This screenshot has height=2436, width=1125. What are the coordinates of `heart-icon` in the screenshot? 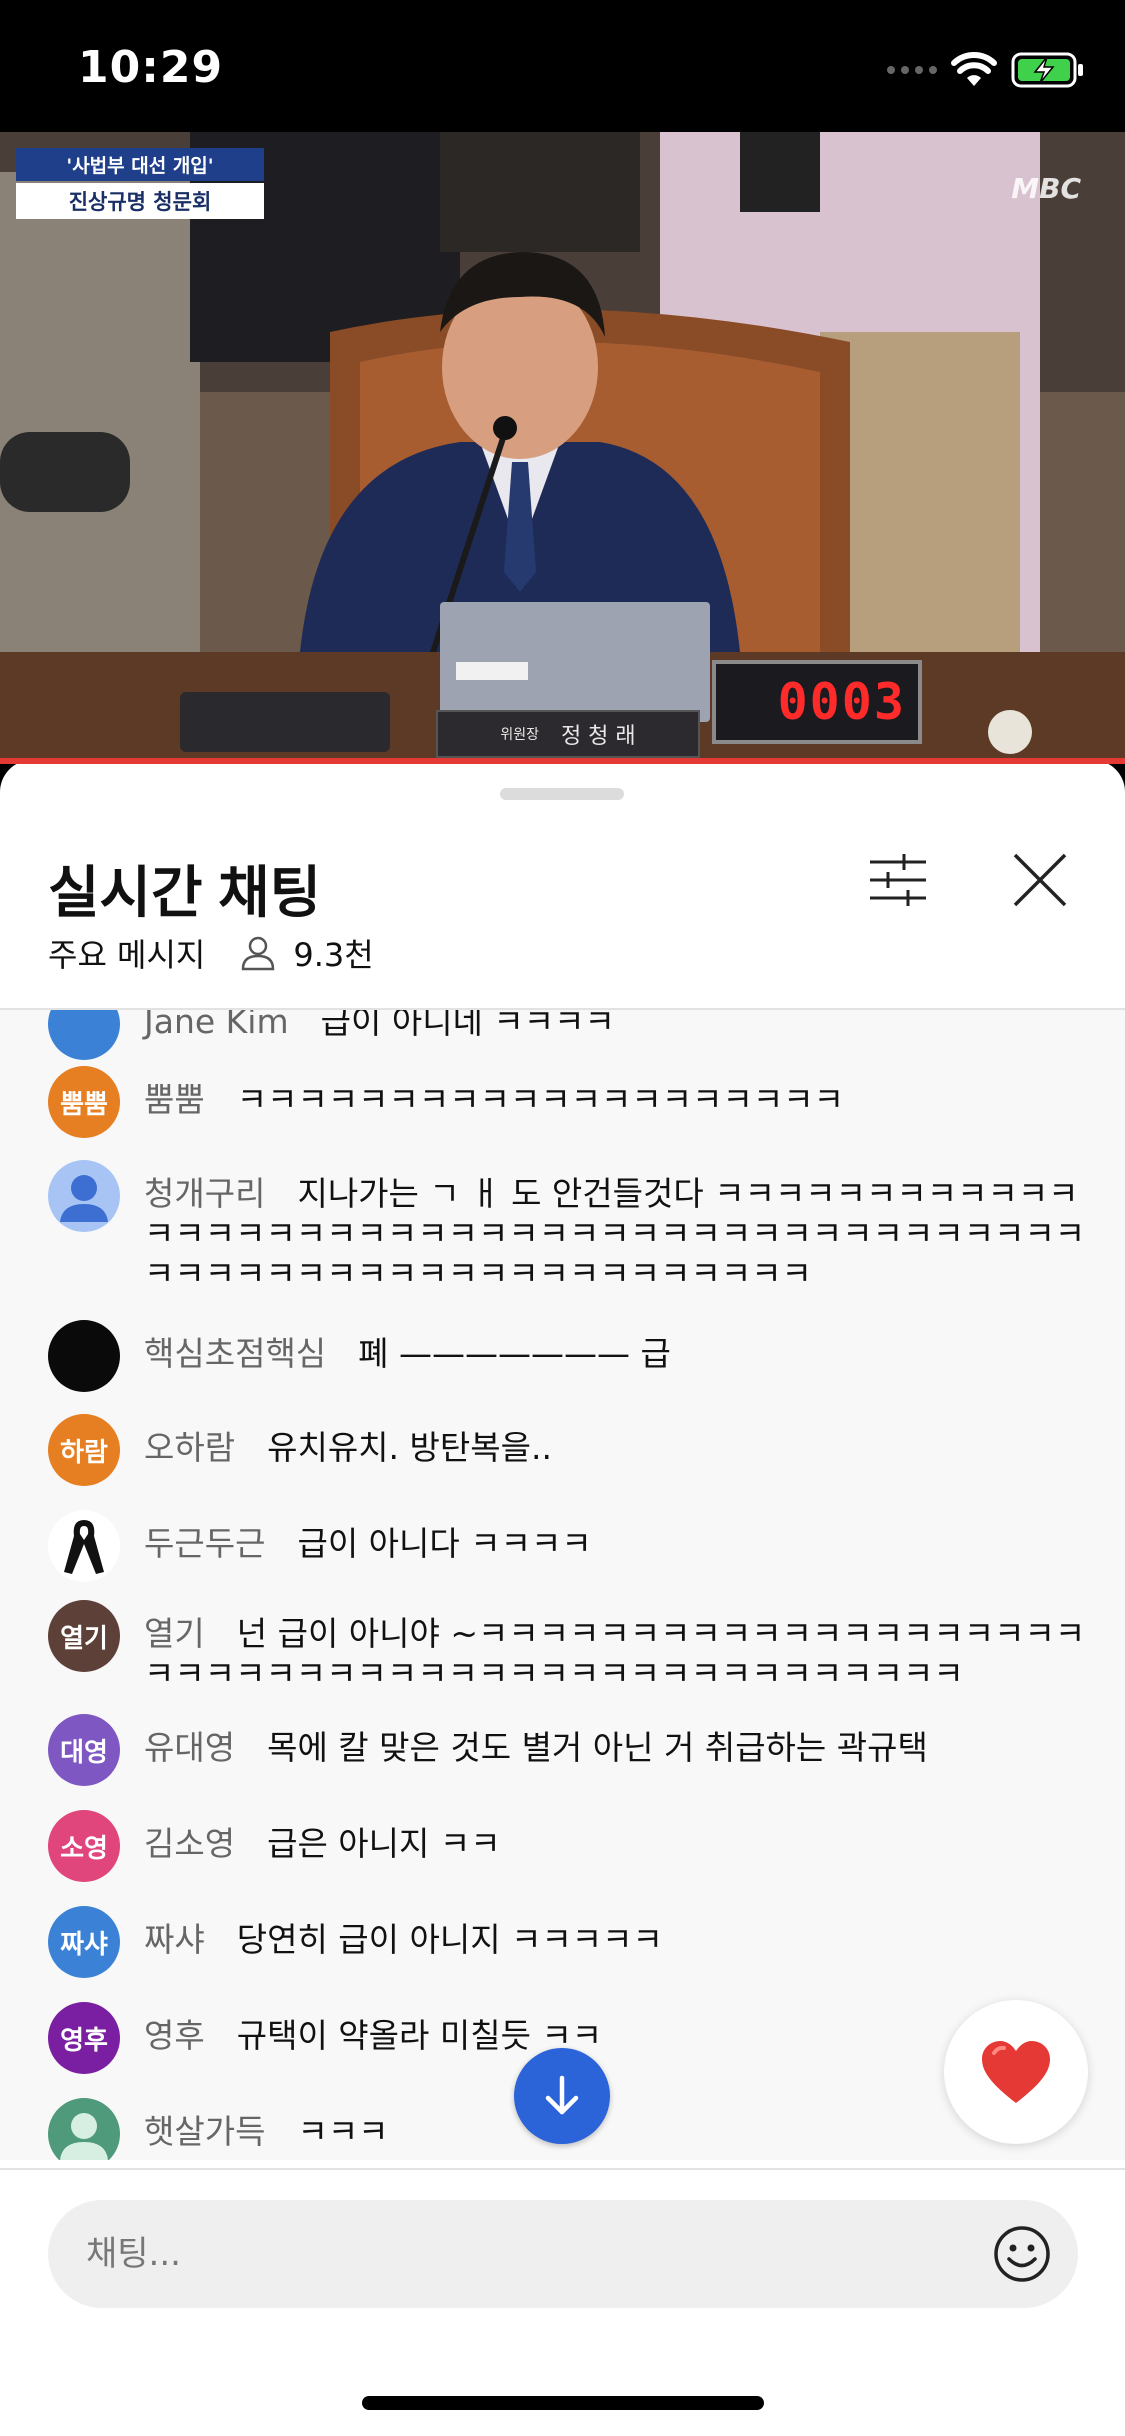 It's located at (1016, 2072).